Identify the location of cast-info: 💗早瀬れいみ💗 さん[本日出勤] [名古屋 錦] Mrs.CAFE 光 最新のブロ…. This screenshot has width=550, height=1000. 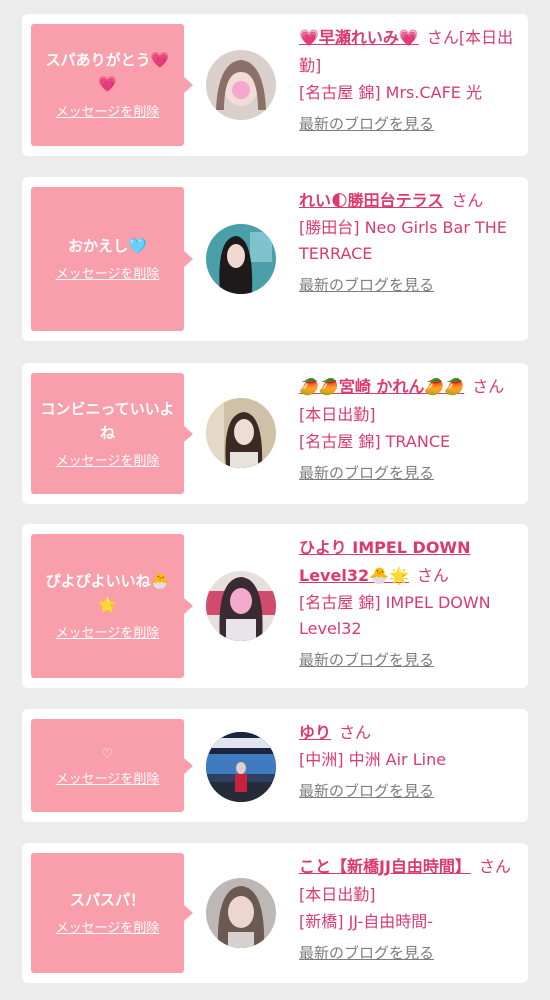
(409, 79).